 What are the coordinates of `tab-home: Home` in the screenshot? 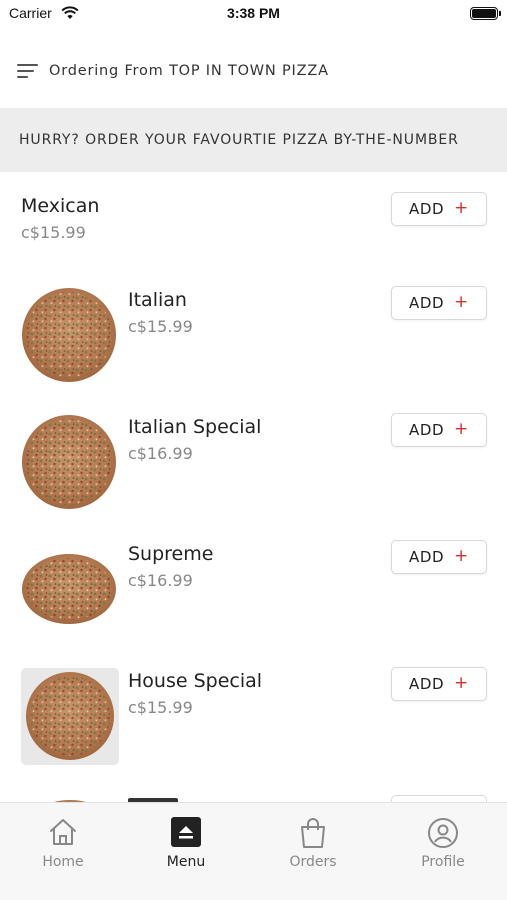 It's located at (63, 851).